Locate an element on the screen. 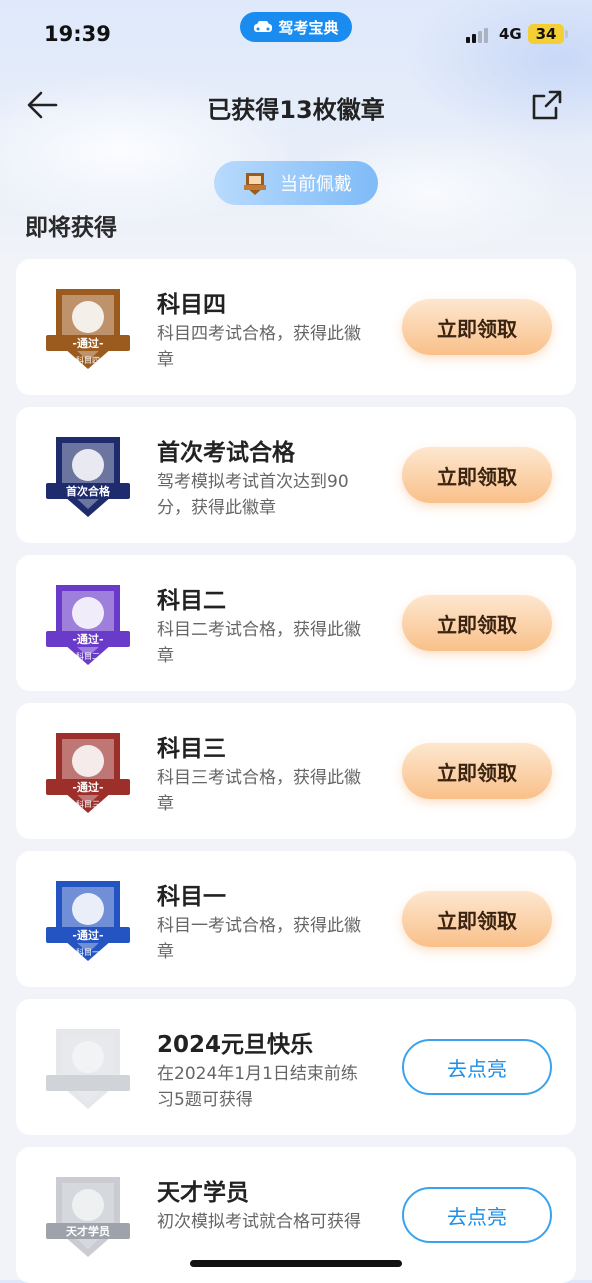 This screenshot has height=1283, width=592. home-indicator is located at coordinates (296, 1263).